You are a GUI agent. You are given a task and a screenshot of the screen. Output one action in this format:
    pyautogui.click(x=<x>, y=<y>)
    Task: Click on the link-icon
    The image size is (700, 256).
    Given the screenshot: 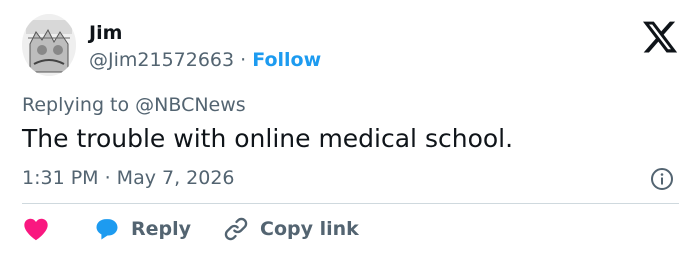 What is the action you would take?
    pyautogui.click(x=236, y=229)
    